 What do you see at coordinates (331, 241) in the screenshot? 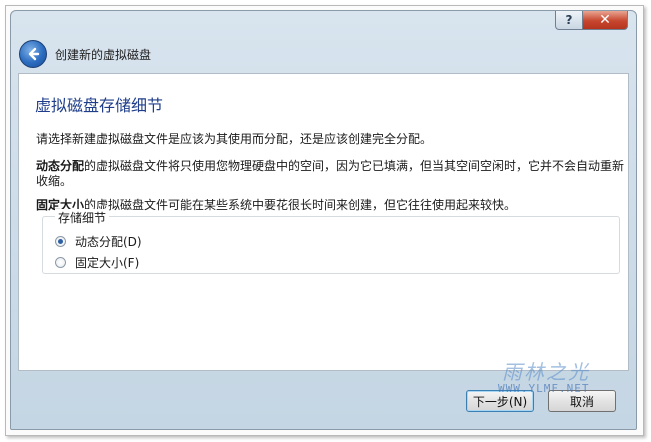
I see `storage-details-group: 存储细节 动态分配(D) 固定大小(F)` at bounding box center [331, 241].